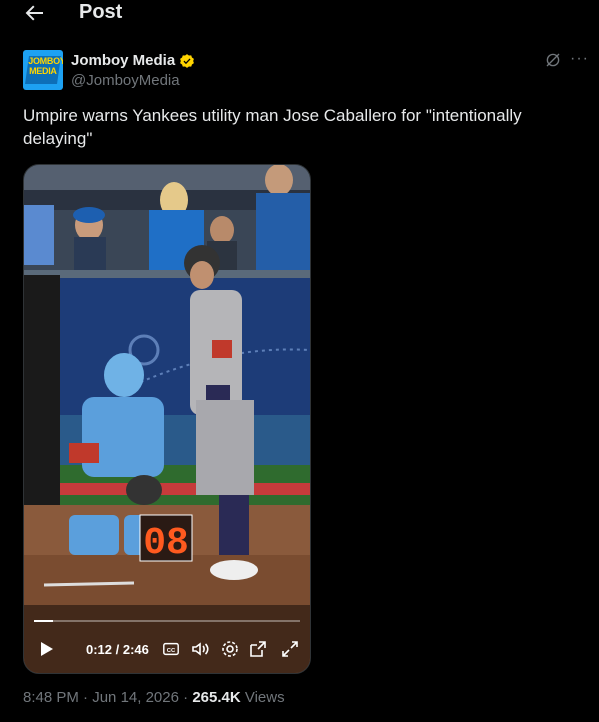  Describe the element at coordinates (44, 621) in the screenshot. I see `video-progress-fill` at that location.